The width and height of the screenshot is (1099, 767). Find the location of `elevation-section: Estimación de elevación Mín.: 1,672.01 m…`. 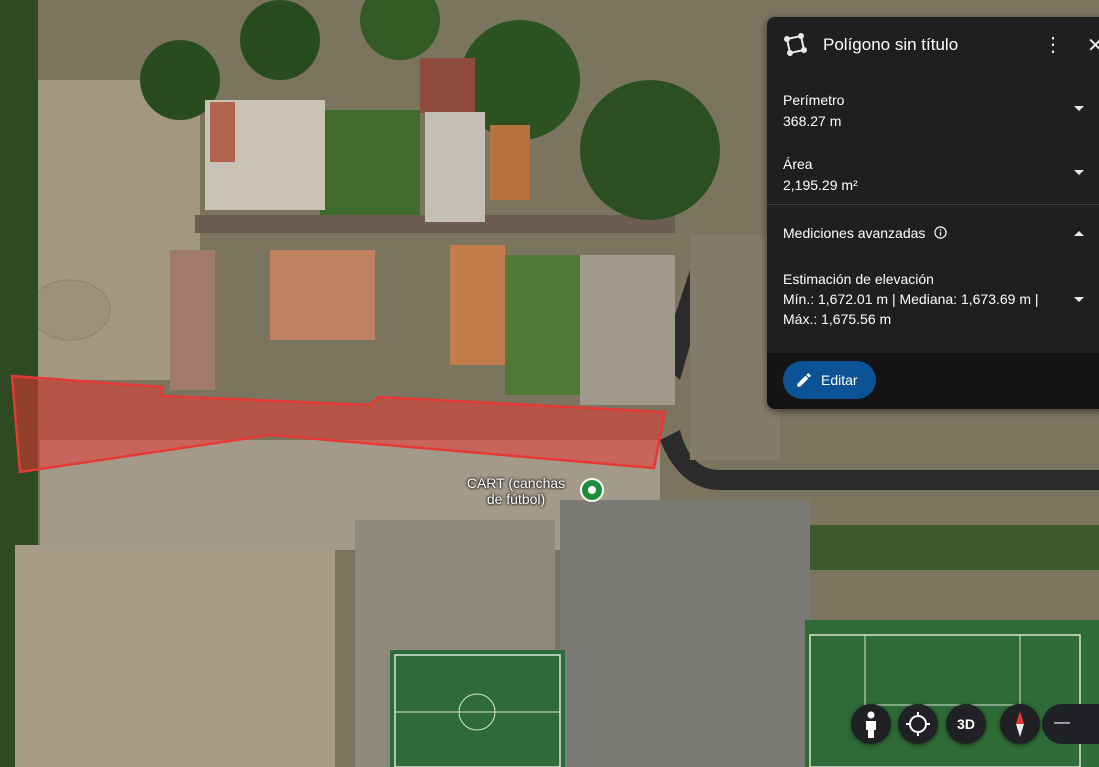

elevation-section: Estimación de elevación Mín.: 1,672.01 m… is located at coordinates (941, 299).